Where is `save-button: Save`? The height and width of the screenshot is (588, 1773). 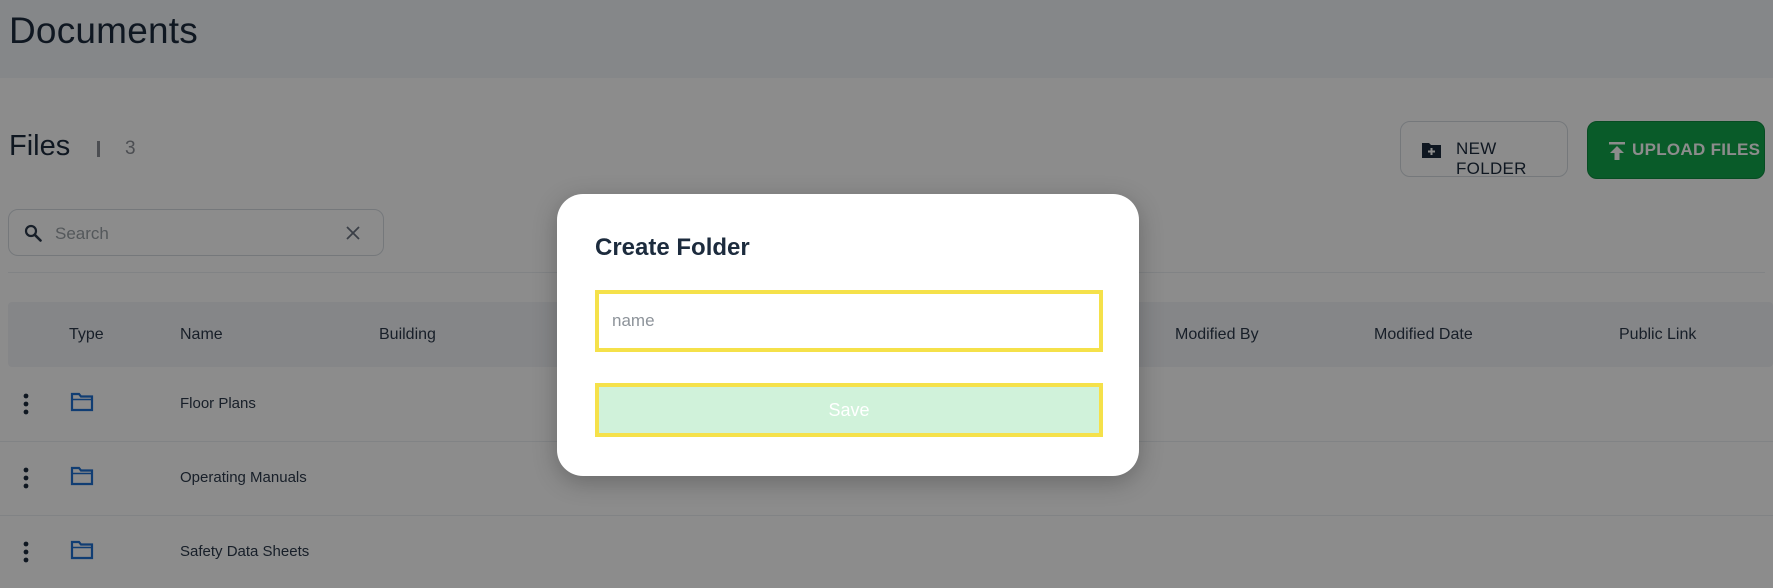 save-button: Save is located at coordinates (849, 410).